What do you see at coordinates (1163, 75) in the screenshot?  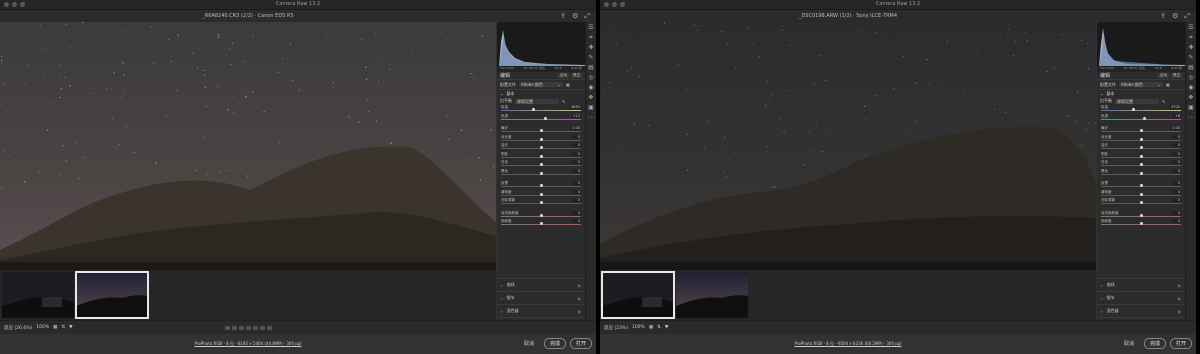 I see `auto-button: 自动` at bounding box center [1163, 75].